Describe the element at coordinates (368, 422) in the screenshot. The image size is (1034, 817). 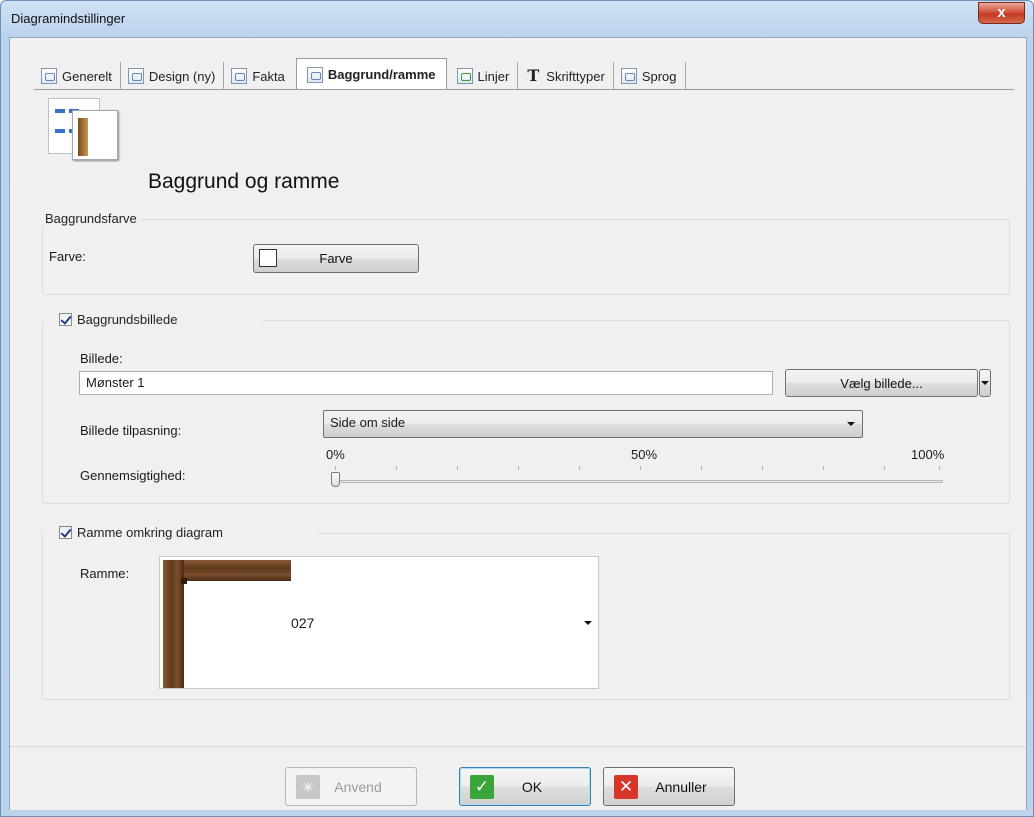
I see `fit-select-value: Side om side` at that location.